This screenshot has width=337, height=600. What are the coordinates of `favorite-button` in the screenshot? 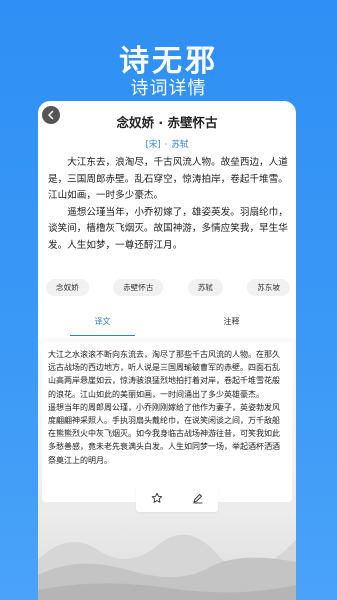 It's located at (157, 498).